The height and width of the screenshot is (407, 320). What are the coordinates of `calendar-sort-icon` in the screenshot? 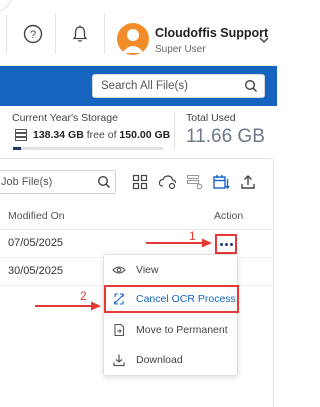 It's located at (221, 182).